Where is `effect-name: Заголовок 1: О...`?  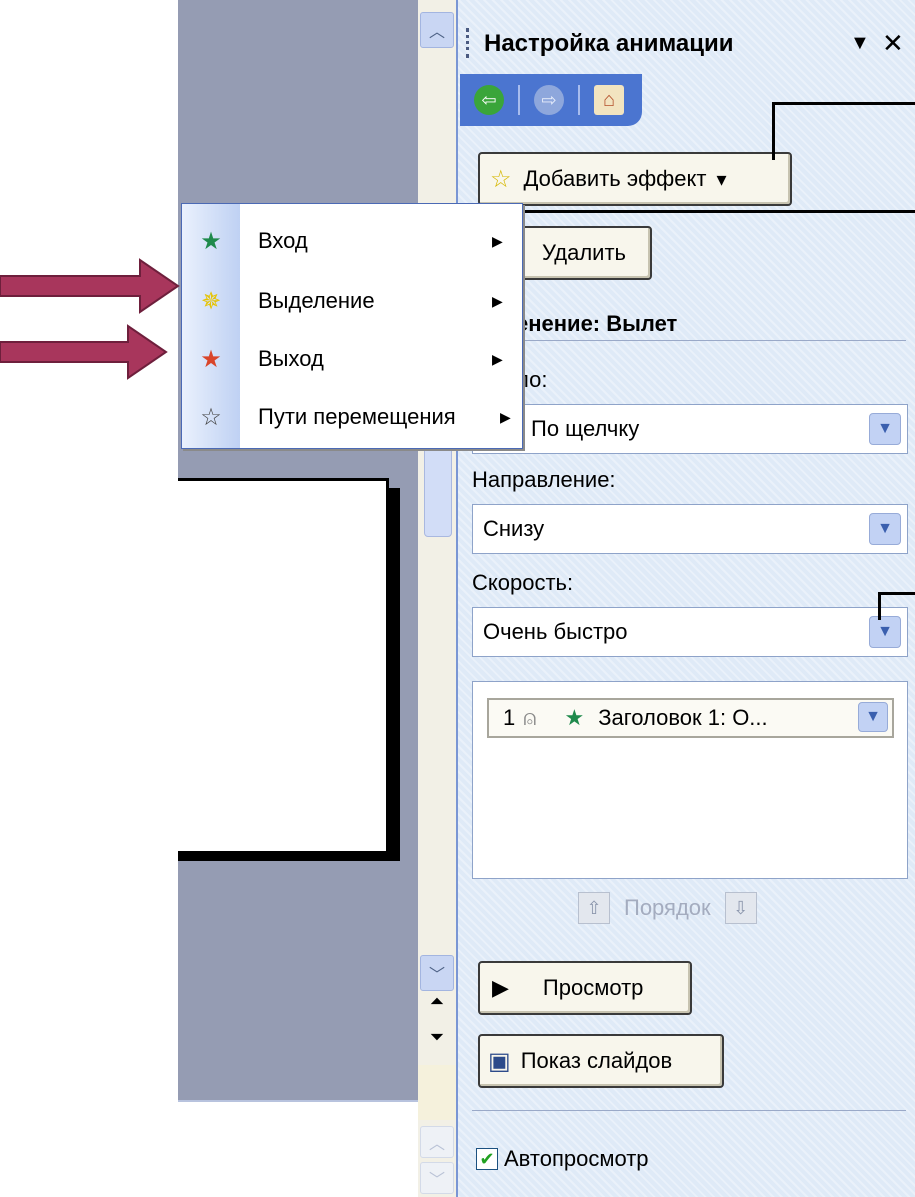
effect-name: Заголовок 1: О... is located at coordinates (683, 717).